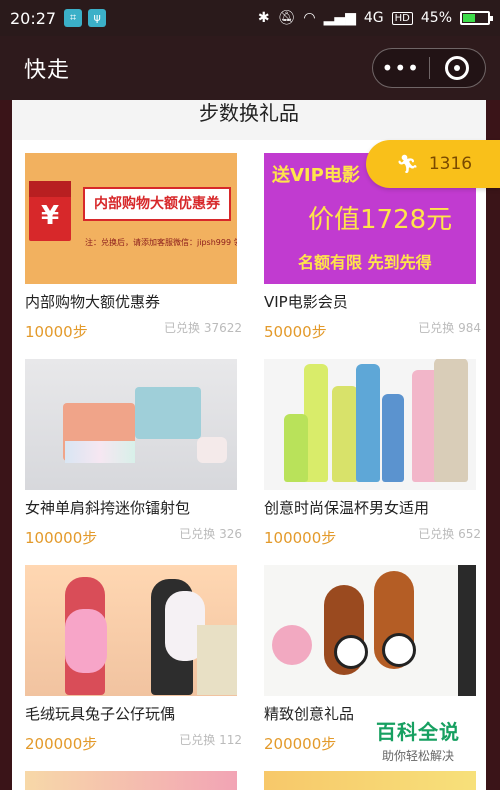  Describe the element at coordinates (476, 18) in the screenshot. I see `battery-icon` at that location.